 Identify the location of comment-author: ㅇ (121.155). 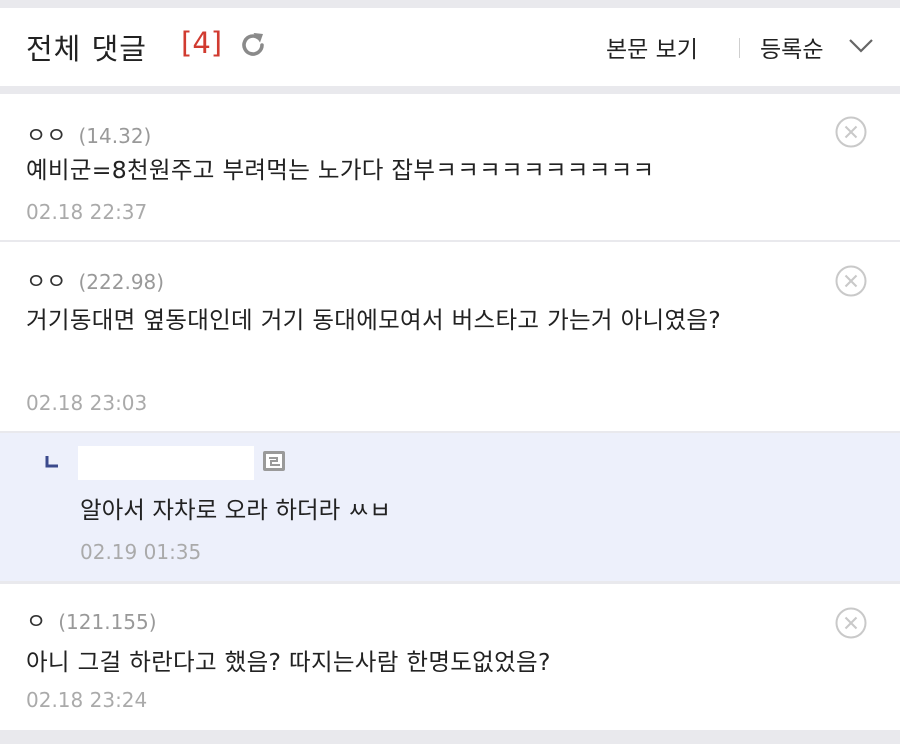
(91, 620).